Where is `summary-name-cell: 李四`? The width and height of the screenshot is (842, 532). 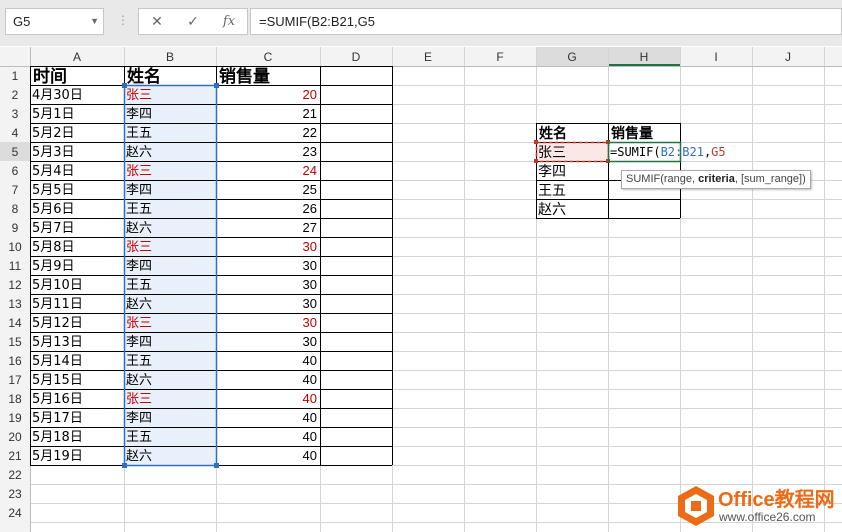 summary-name-cell: 李四 is located at coordinates (552, 172).